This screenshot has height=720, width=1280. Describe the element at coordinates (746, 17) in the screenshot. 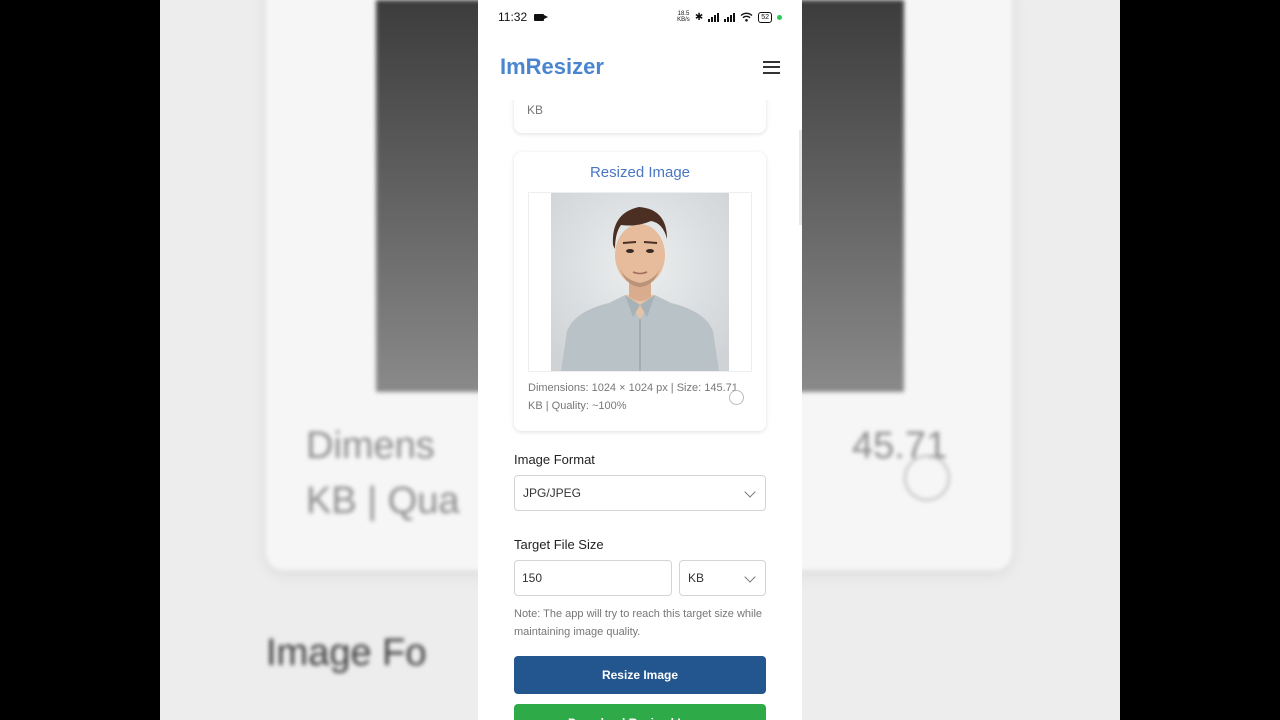

I see `wifi-icon` at that location.